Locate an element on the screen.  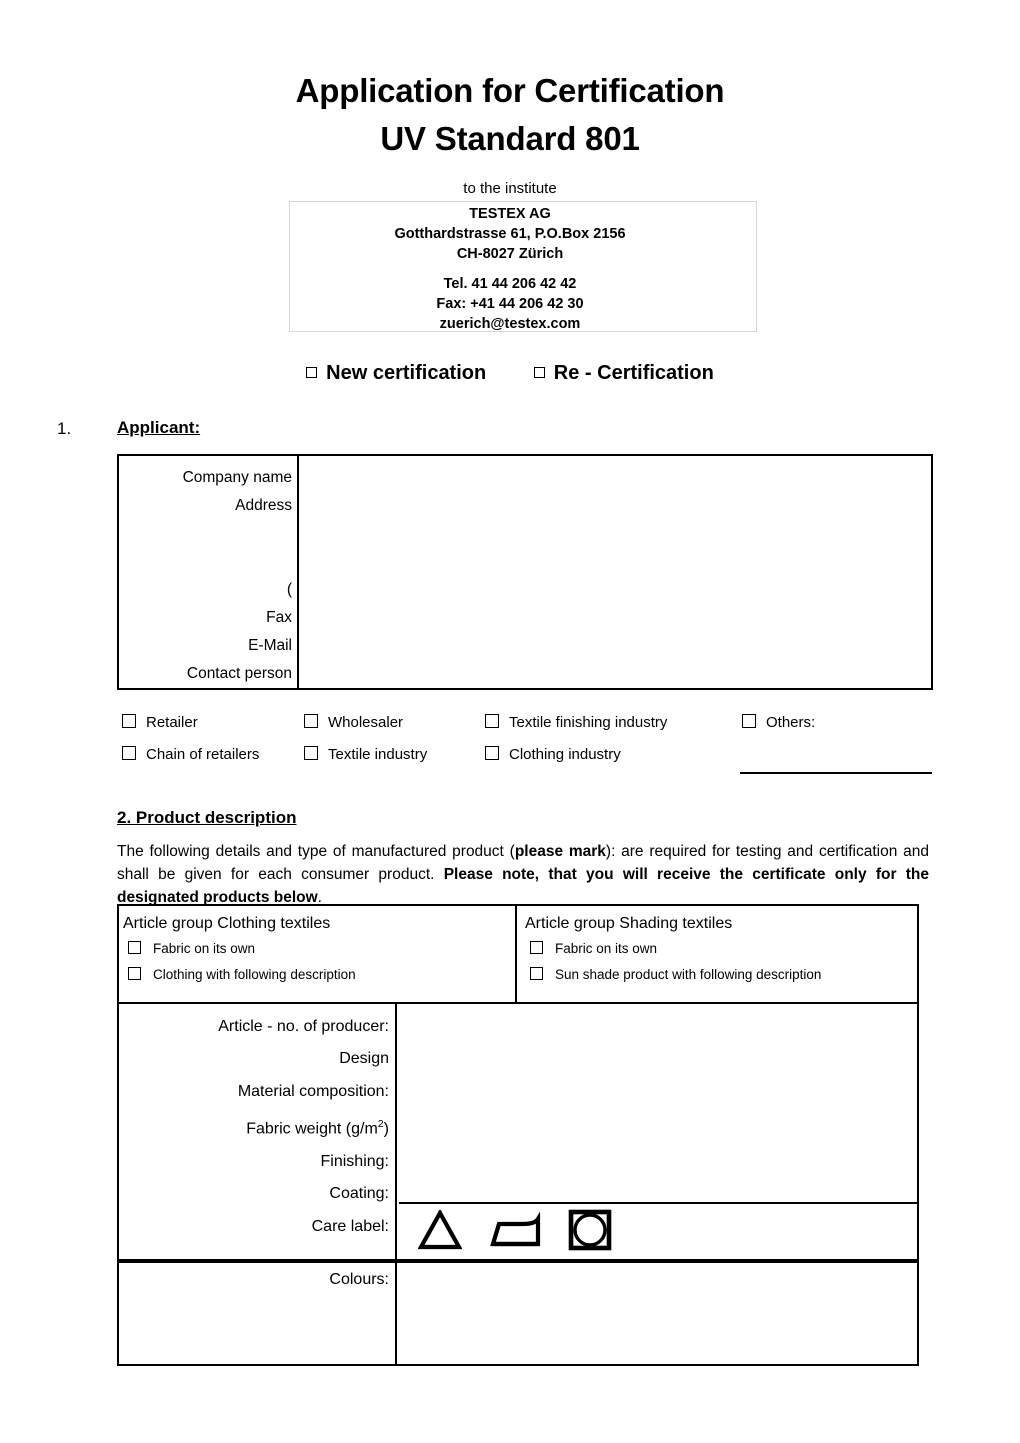
clothing-option-label: Fabric on its own is located at coordinates (204, 948).